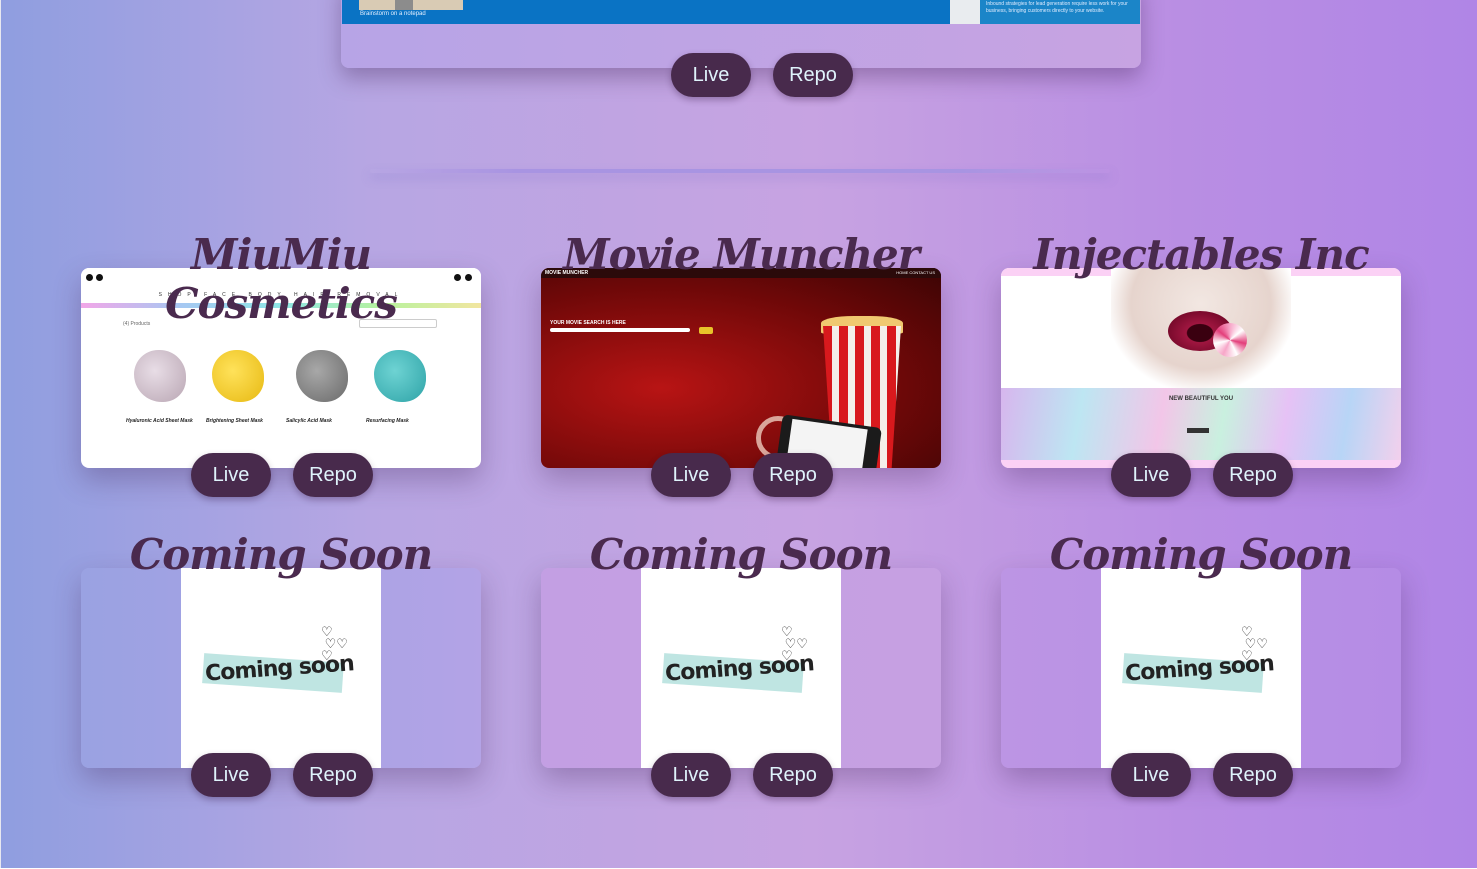 This screenshot has height=869, width=1477. Describe the element at coordinates (1201, 464) in the screenshot. I see `site-footer-strip` at that location.